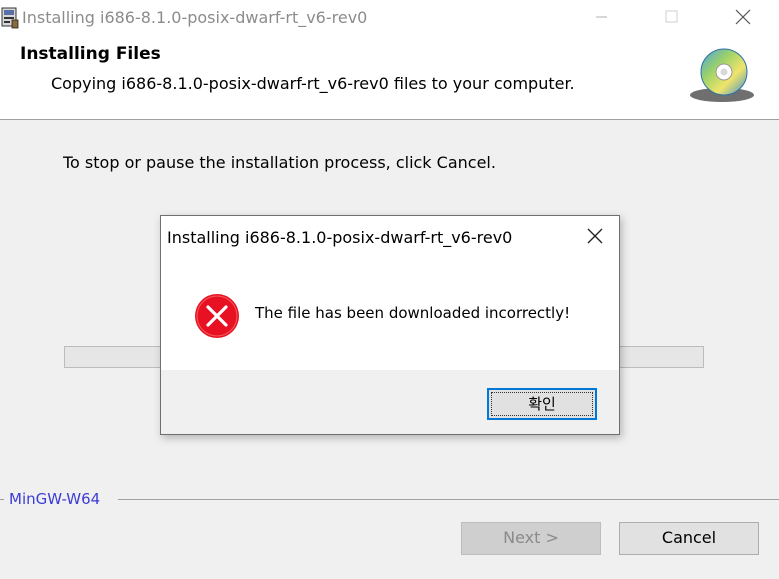  Describe the element at coordinates (595, 236) in the screenshot. I see `dialog-close-icon` at that location.